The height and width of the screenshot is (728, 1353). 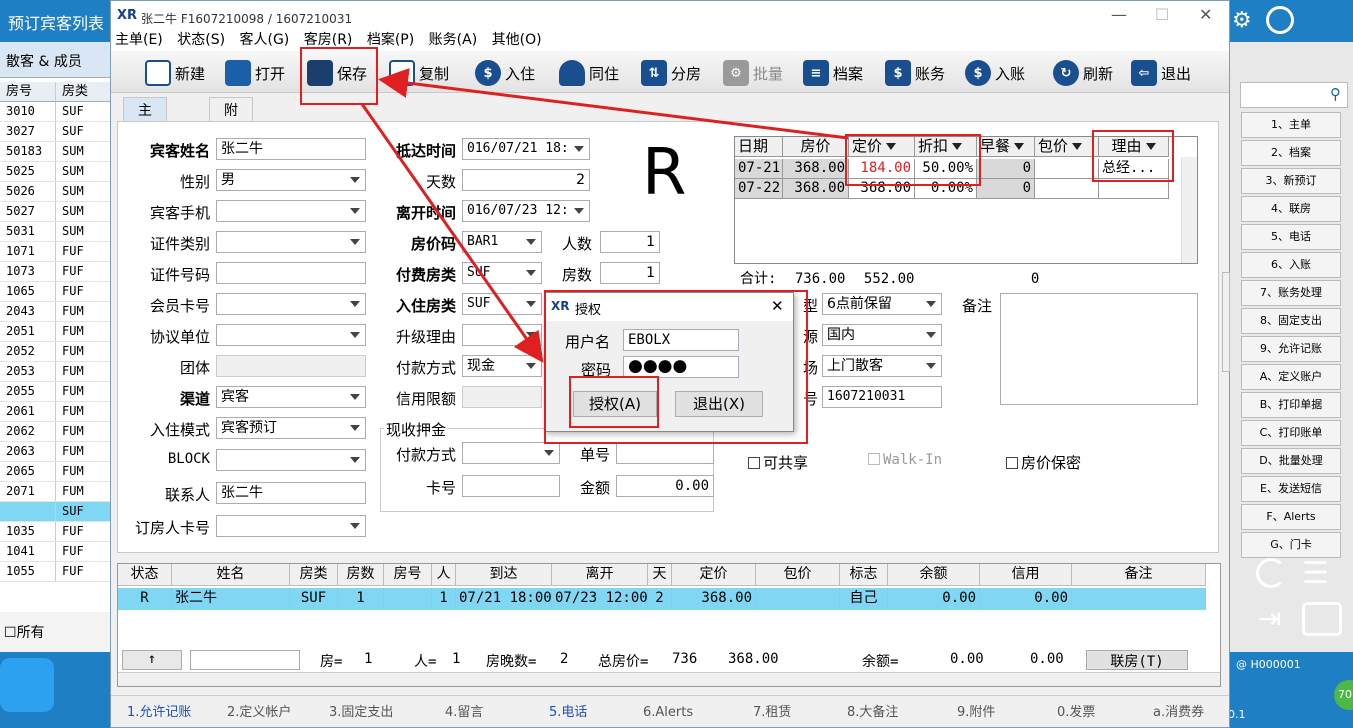 What do you see at coordinates (56, 252) in the screenshot?
I see `table-row: 1071 FUF` at bounding box center [56, 252].